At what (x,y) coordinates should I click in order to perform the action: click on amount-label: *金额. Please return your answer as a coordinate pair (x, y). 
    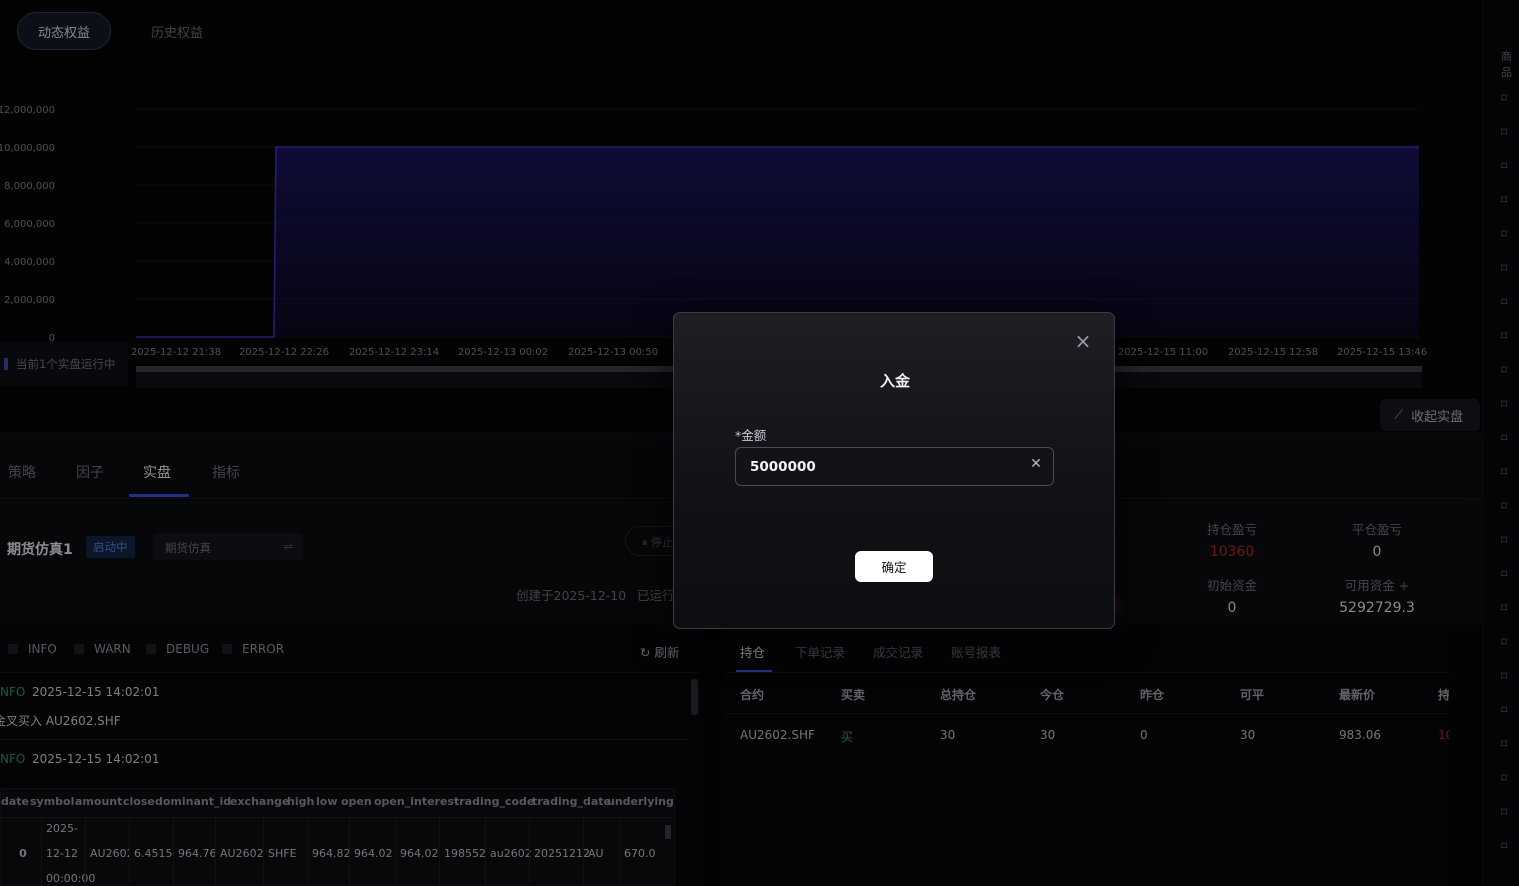
    Looking at the image, I should click on (750, 434).